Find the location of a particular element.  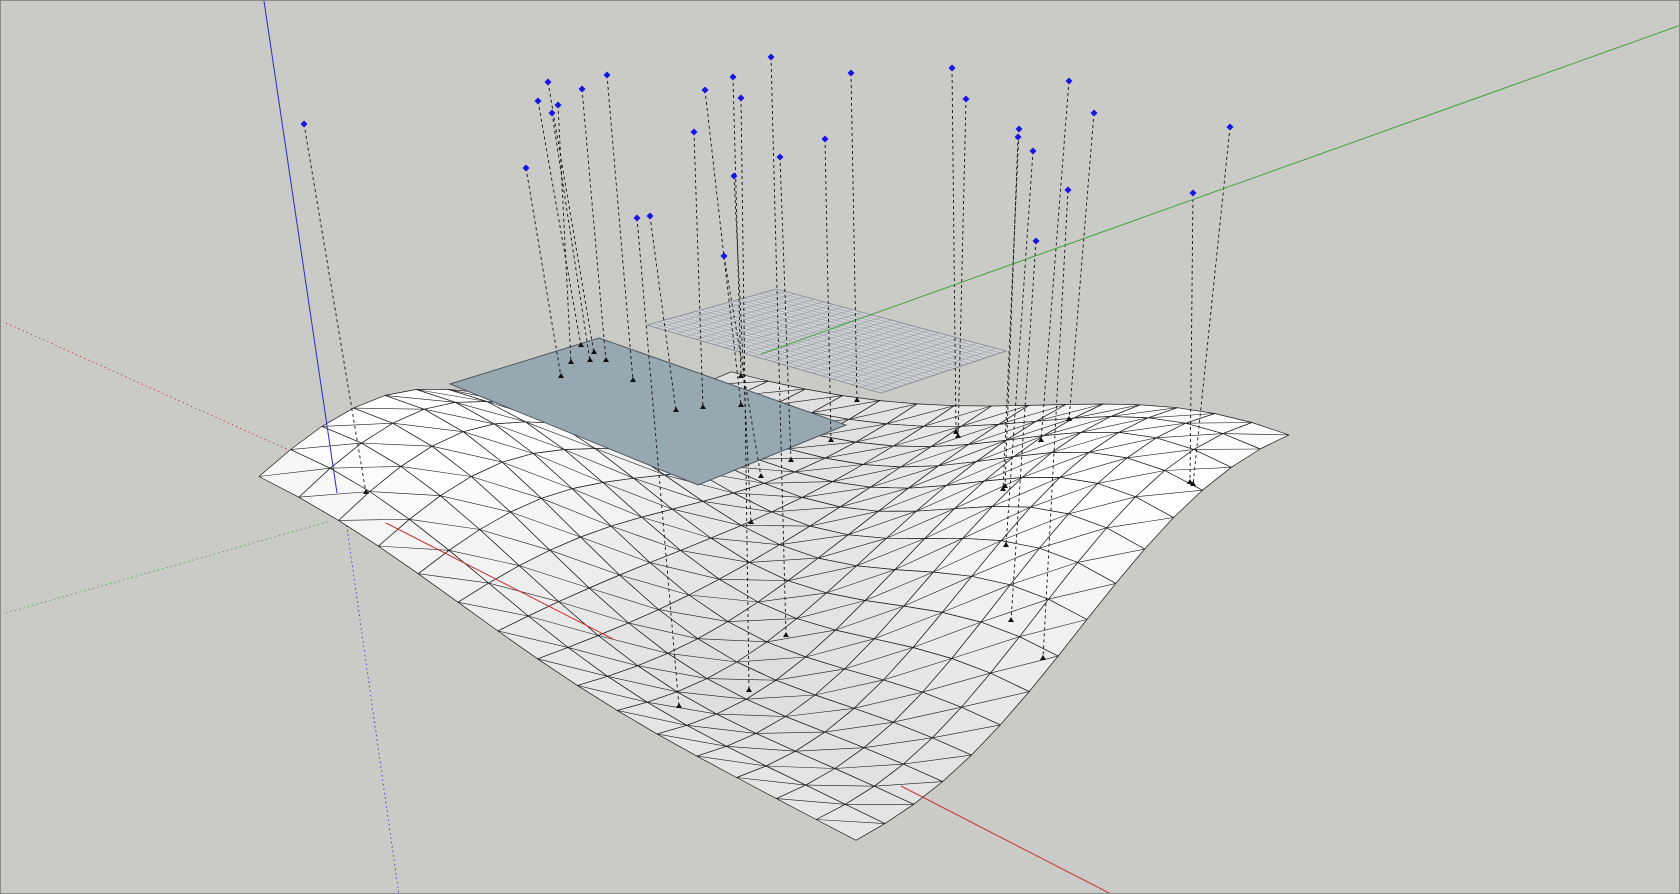

green-axis-dotted is located at coordinates (168, 567).